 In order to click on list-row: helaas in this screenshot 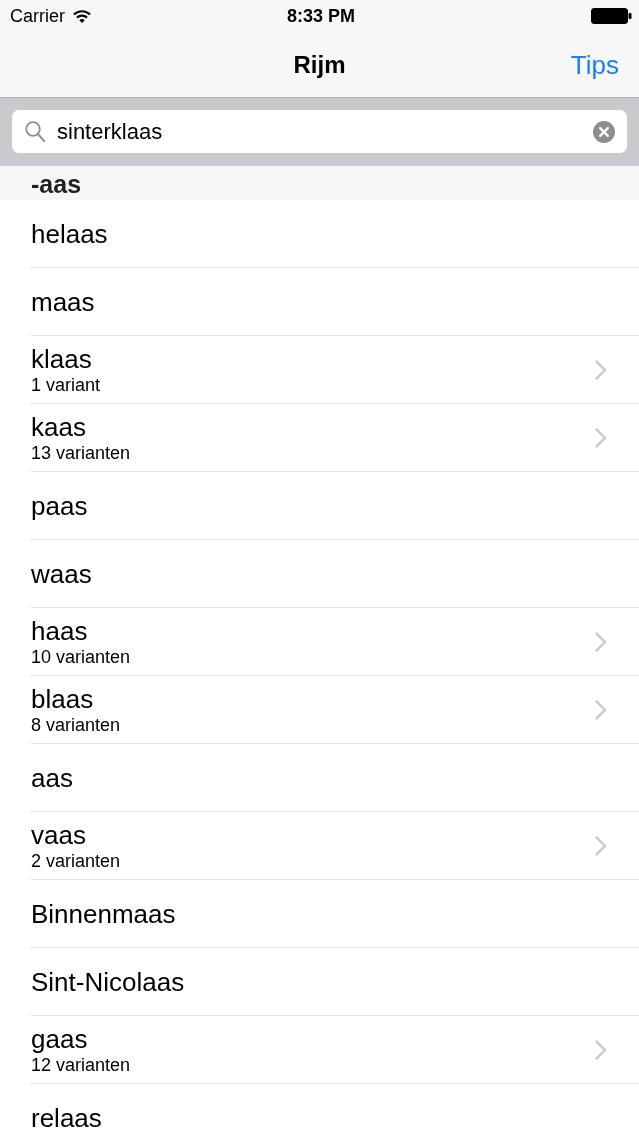, I will do `click(335, 234)`.